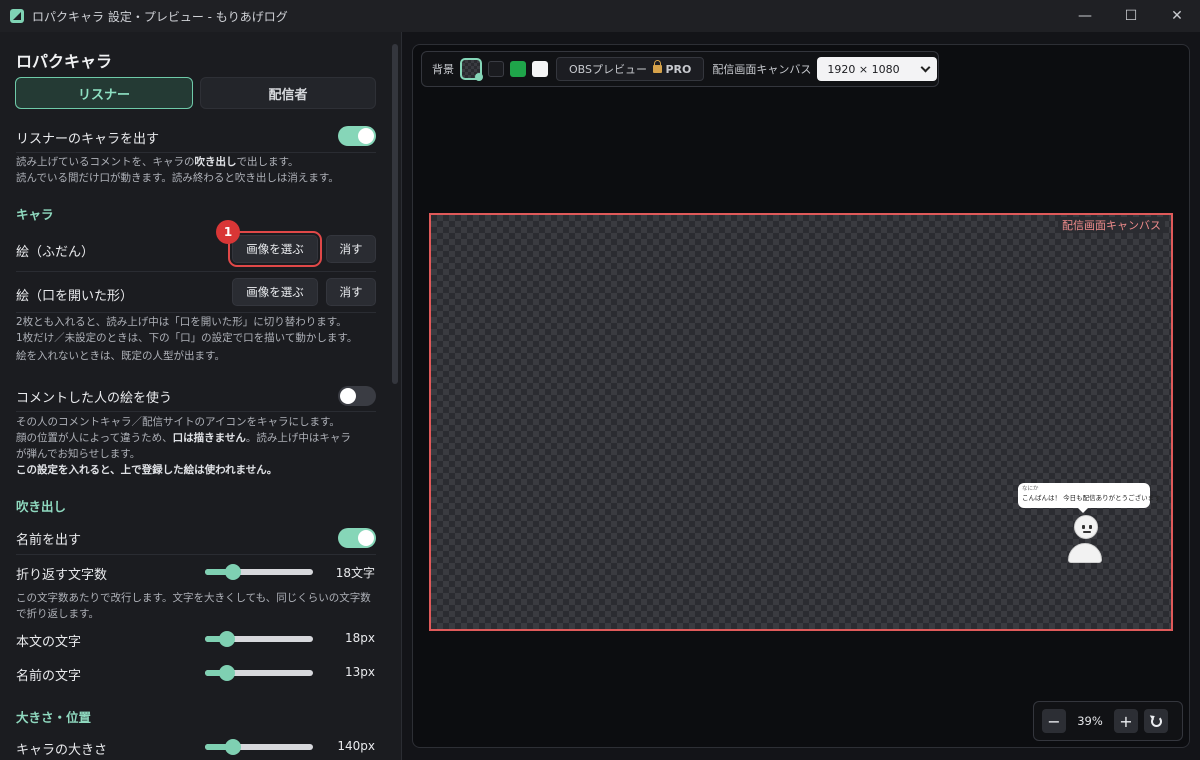 Image resolution: width=1200 pixels, height=760 pixels. I want to click on preview-toolbar: 背景 OBSプレビュー PRO 配信画面キャンバス 1920 × 1080, so click(680, 69).